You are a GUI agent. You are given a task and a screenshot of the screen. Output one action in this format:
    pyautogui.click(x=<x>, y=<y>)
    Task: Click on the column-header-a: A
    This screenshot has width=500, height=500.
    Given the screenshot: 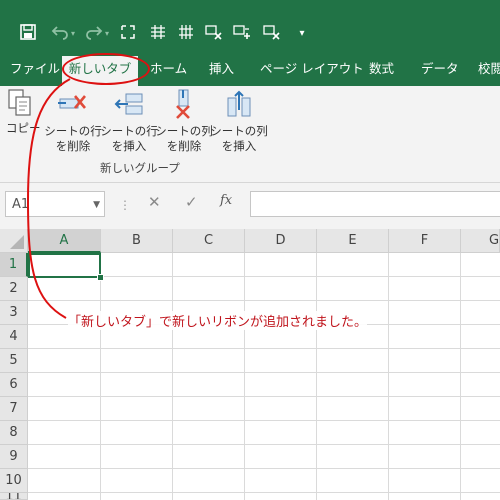 What is the action you would take?
    pyautogui.click(x=64, y=241)
    